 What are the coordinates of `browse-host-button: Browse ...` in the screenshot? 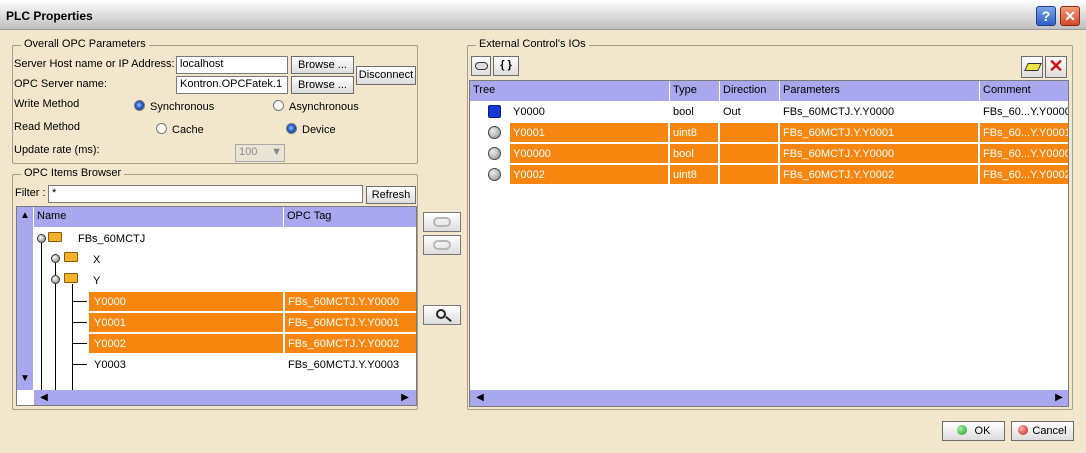 It's located at (322, 65).